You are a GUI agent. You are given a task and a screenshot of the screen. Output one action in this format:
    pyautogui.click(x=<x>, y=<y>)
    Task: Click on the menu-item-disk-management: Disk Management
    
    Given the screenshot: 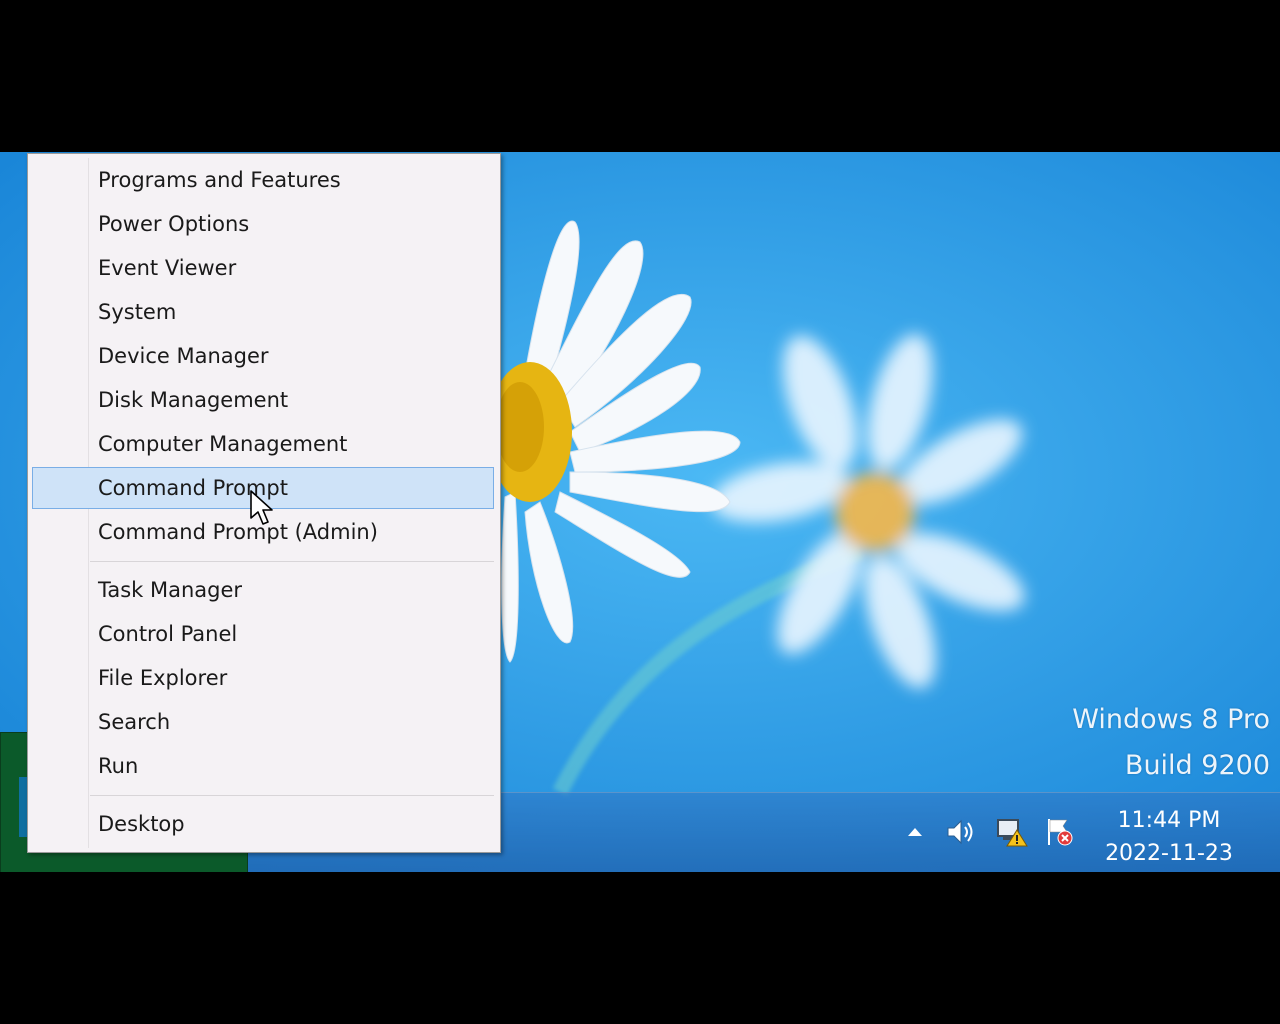 What is the action you would take?
    pyautogui.click(x=263, y=400)
    